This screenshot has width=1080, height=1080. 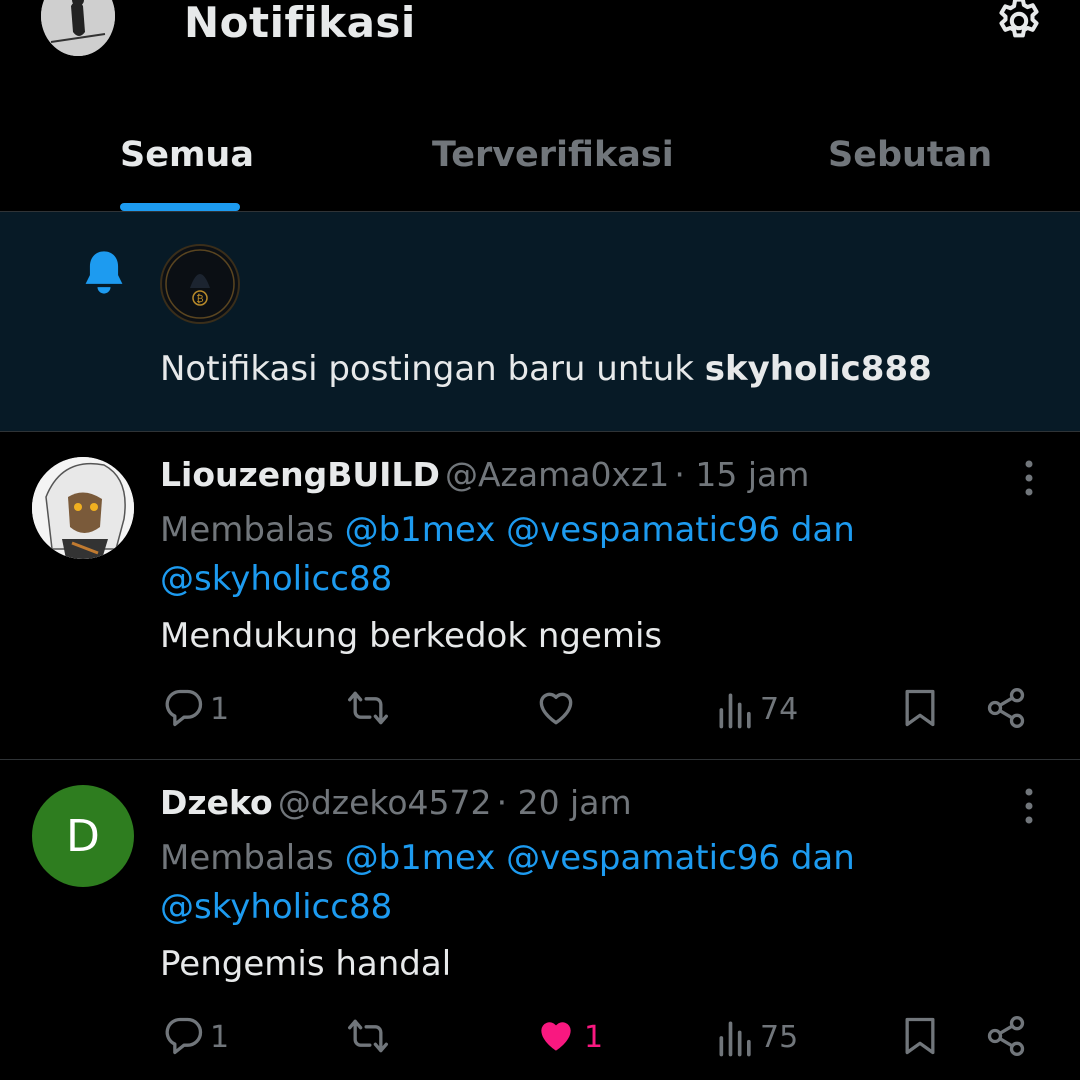 What do you see at coordinates (742, 474) in the screenshot?
I see `post-time: · 15 jam` at bounding box center [742, 474].